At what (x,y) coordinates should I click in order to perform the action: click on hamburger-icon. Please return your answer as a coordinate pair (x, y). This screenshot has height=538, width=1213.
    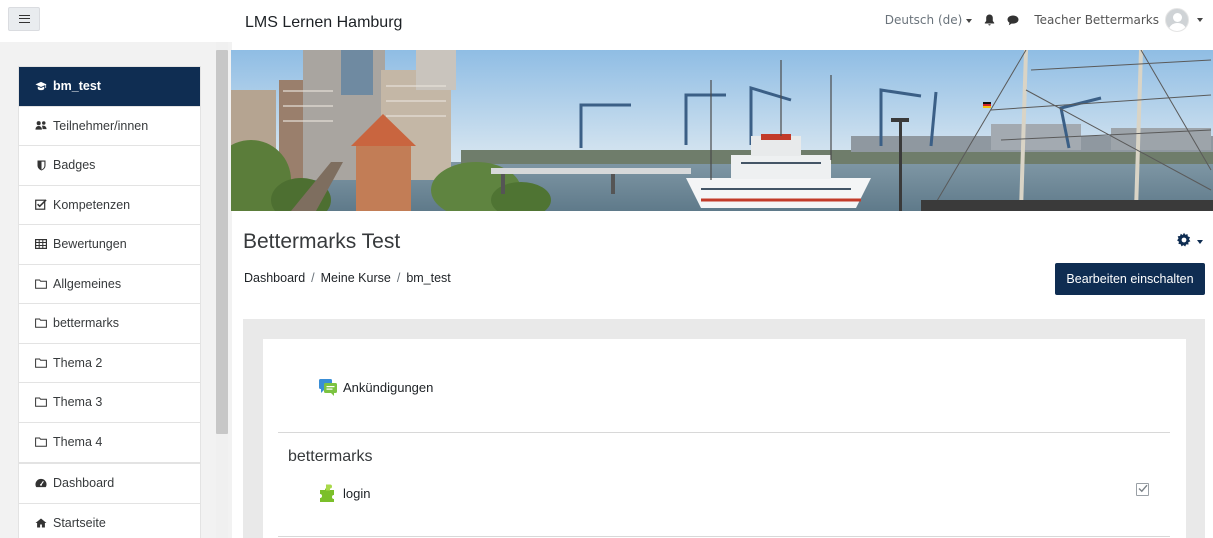
    Looking at the image, I should click on (24, 19).